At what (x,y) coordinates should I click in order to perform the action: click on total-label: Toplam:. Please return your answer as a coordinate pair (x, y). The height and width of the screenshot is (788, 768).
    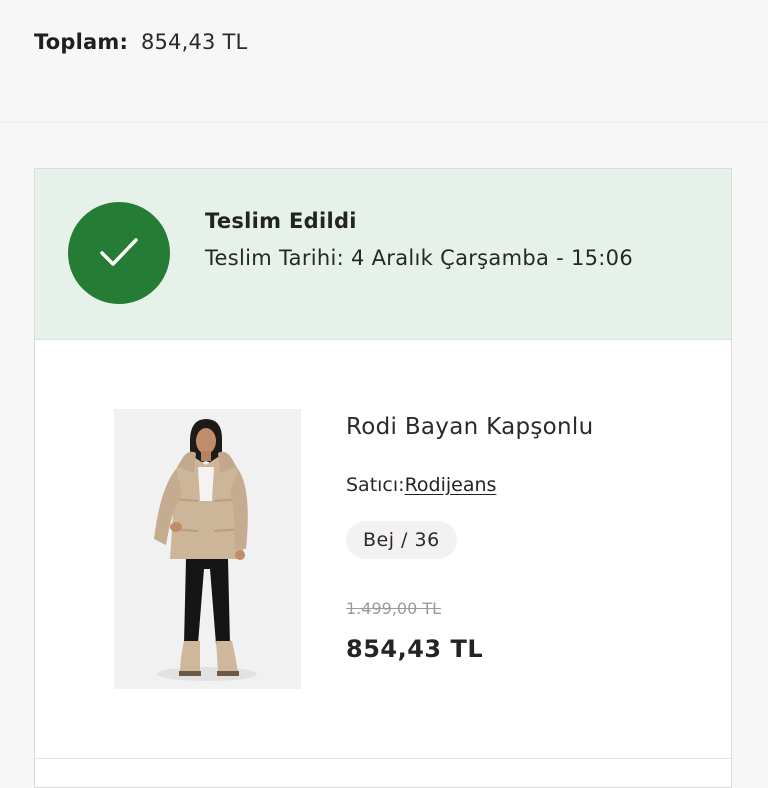
    Looking at the image, I should click on (81, 42).